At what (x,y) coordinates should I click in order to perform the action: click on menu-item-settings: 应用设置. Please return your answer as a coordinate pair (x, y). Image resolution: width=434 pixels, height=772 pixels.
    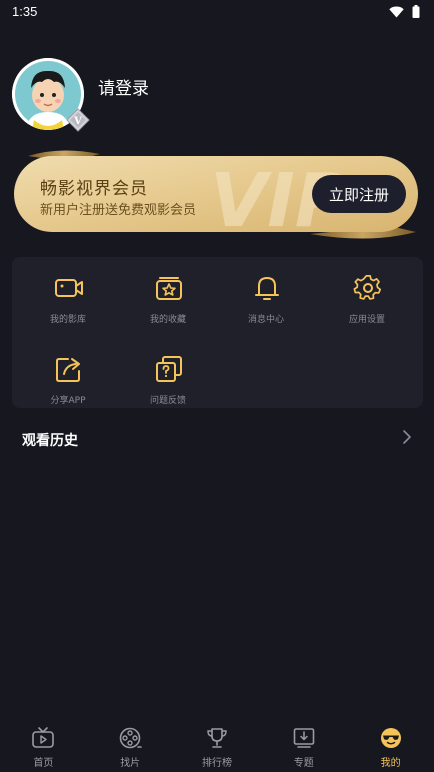
    Looking at the image, I should click on (367, 298).